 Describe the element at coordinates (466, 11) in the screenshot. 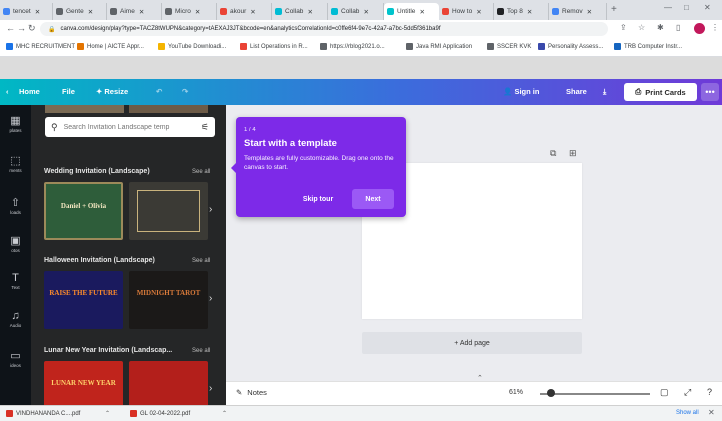

I see `browser-tab: How to ✕` at that location.